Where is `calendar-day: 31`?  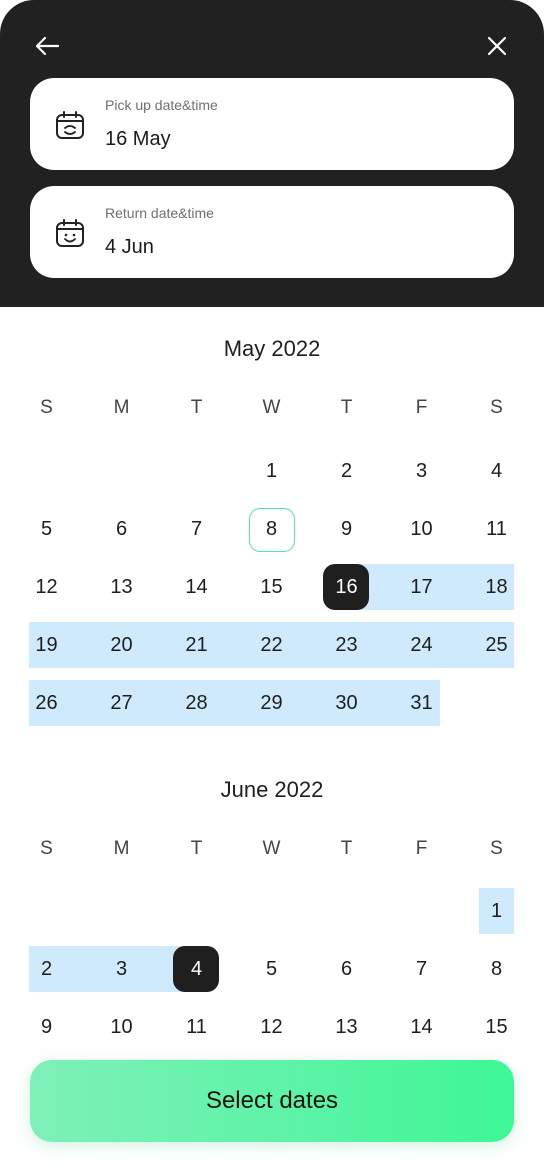 calendar-day: 31 is located at coordinates (421, 703).